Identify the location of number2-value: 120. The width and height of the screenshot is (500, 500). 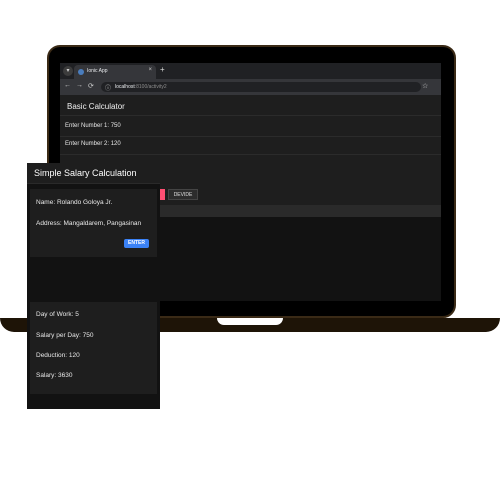
(115, 144).